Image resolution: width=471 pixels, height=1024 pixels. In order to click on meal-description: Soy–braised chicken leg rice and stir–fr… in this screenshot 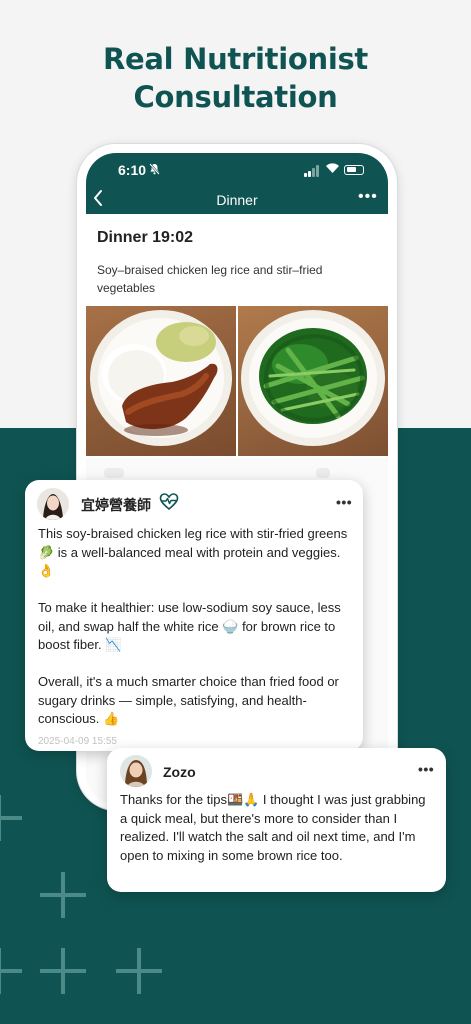, I will do `click(210, 279)`.